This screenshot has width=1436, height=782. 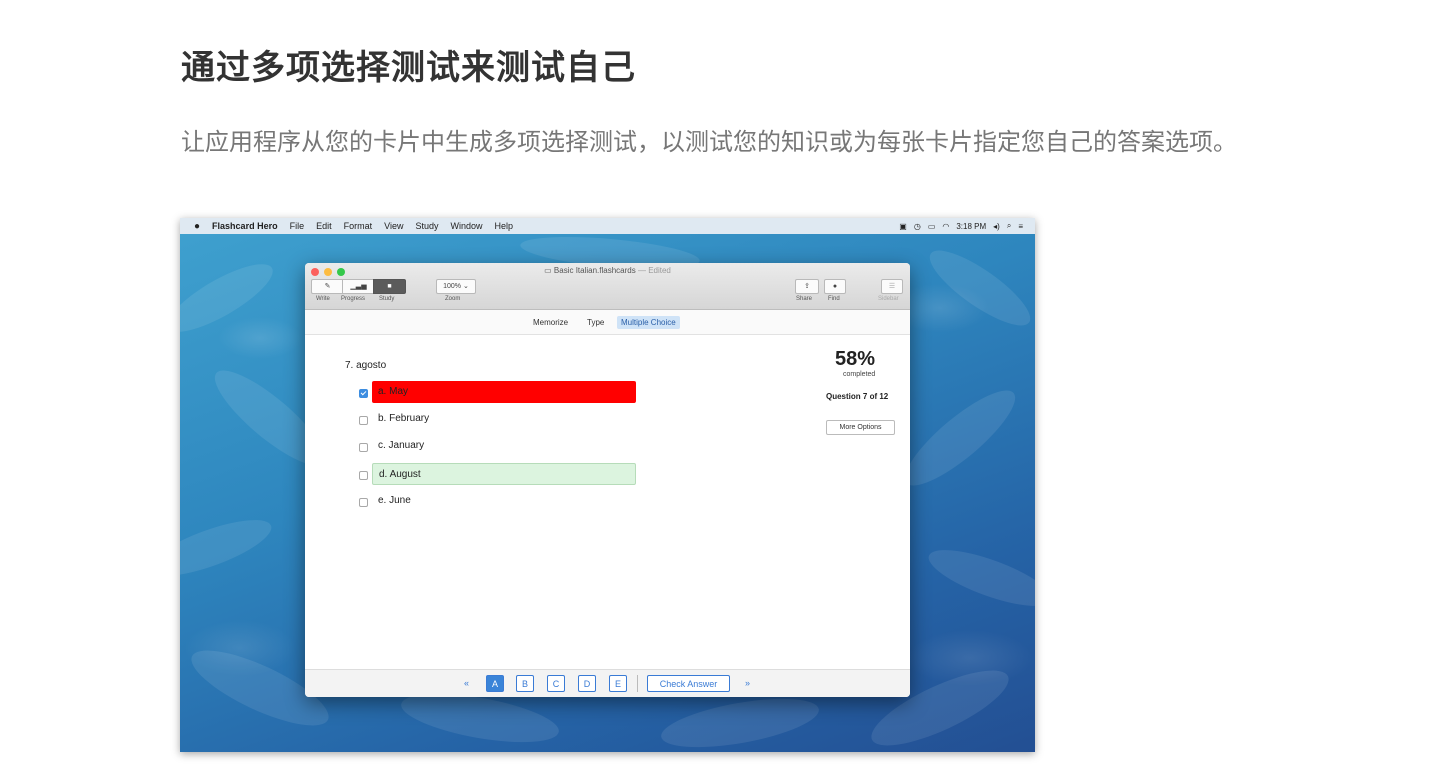 I want to click on menu-app-name: Flashcard Hero, so click(x=245, y=226).